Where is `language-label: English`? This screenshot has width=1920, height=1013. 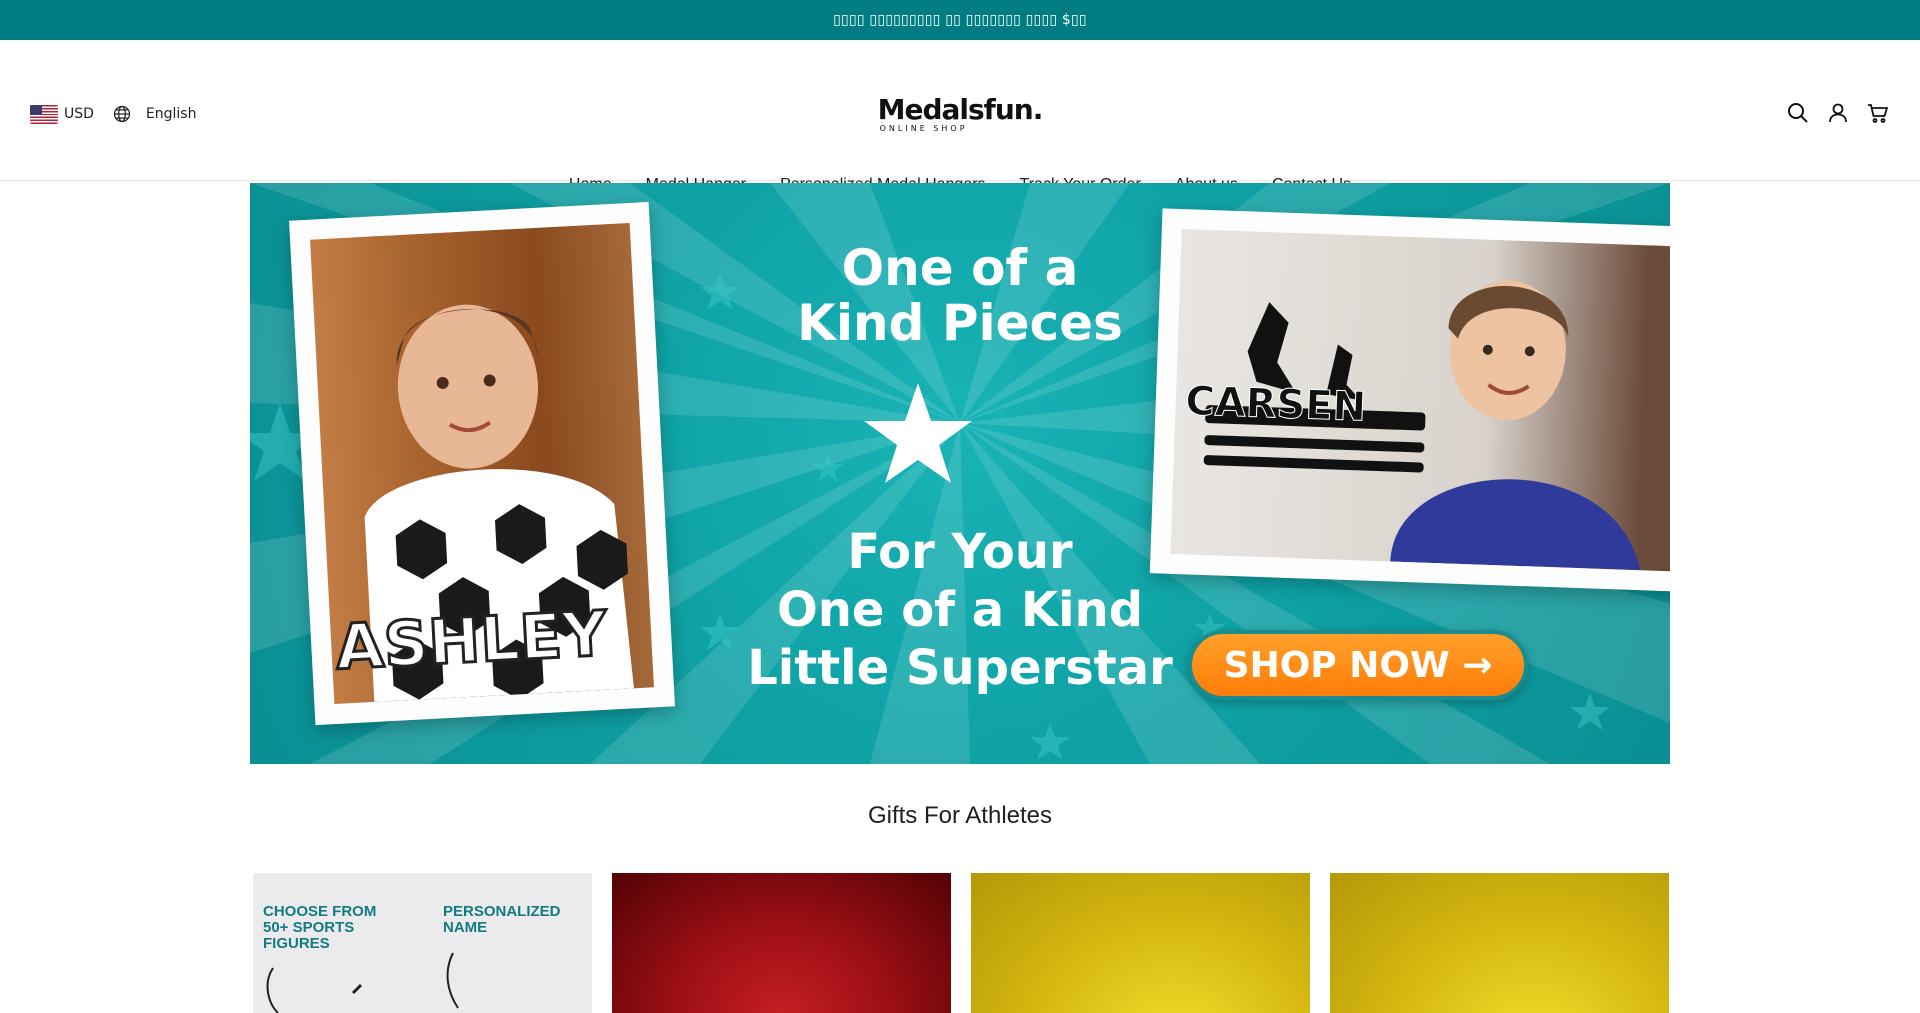
language-label: English is located at coordinates (171, 114).